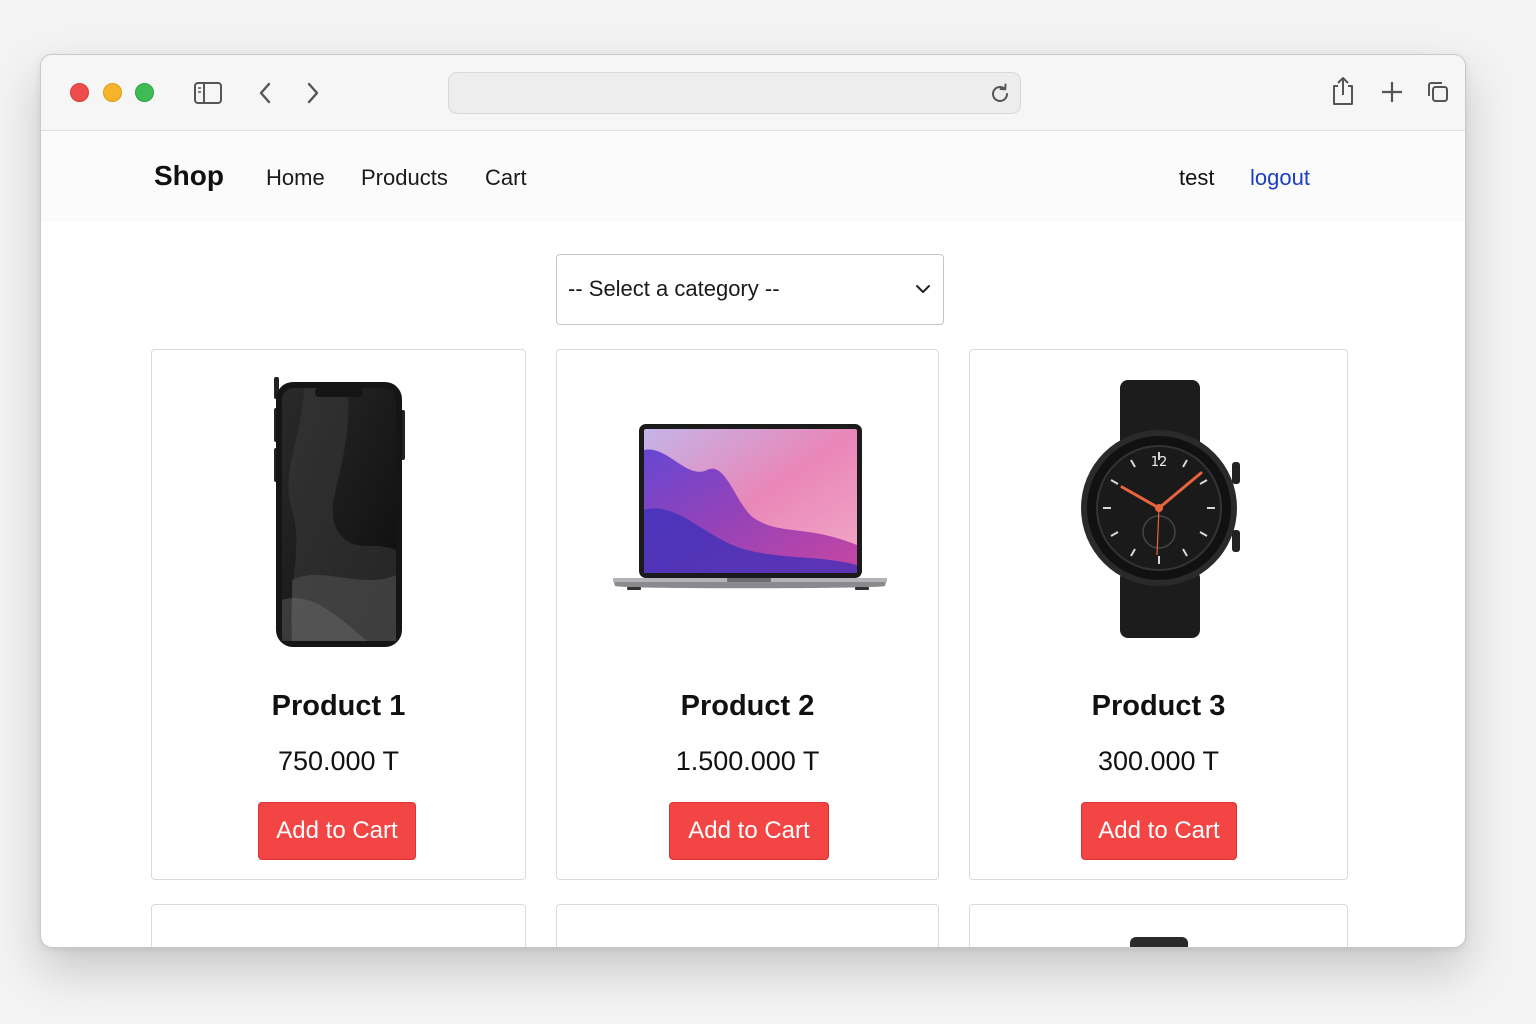 Image resolution: width=1536 pixels, height=1024 pixels. Describe the element at coordinates (734, 93) in the screenshot. I see `address-bar` at that location.